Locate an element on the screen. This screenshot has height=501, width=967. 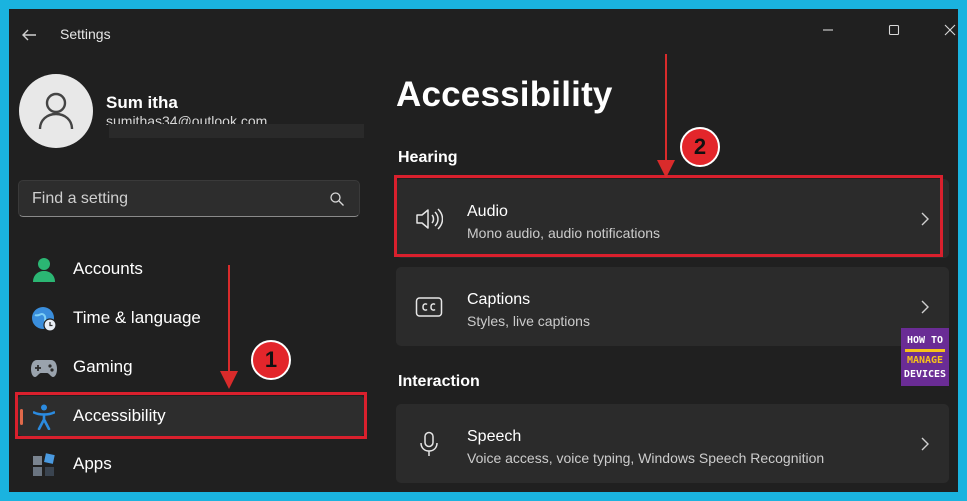
apps-icon is located at coordinates (44, 465).